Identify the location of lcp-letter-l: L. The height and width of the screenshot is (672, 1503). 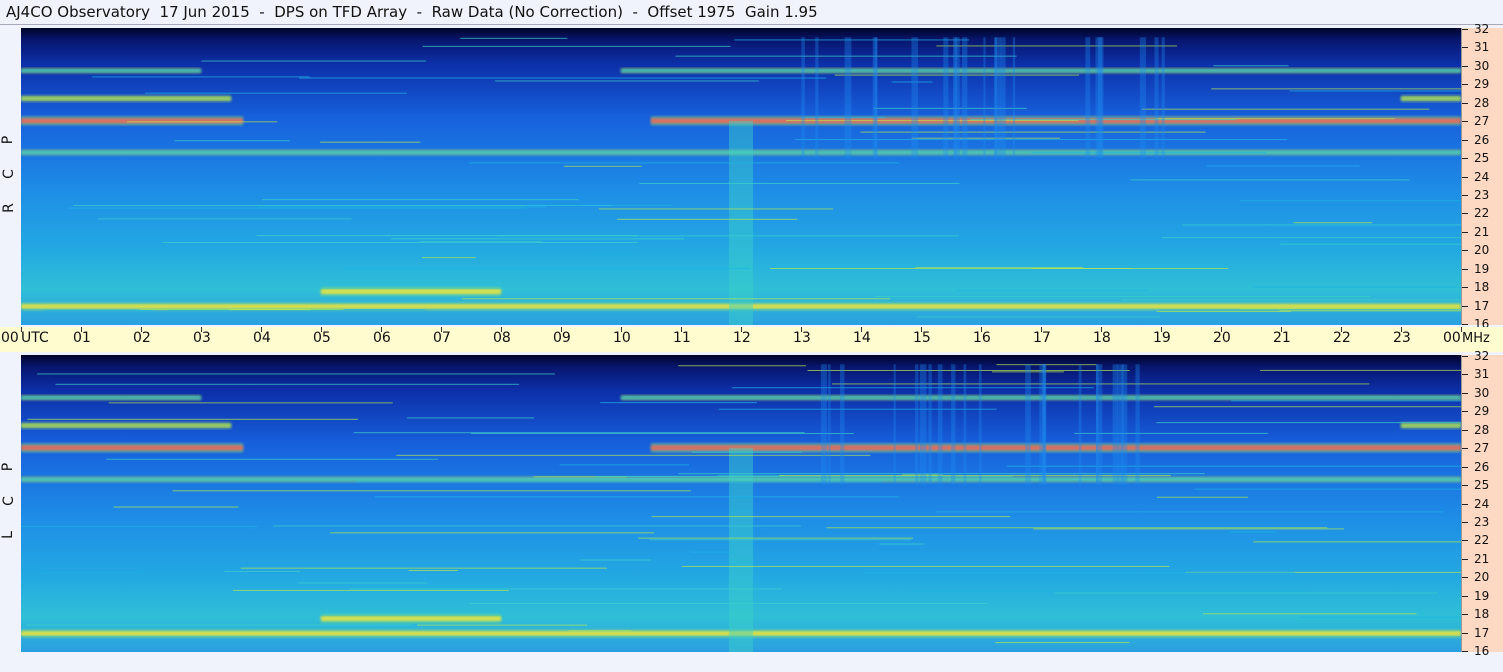
(8, 535).